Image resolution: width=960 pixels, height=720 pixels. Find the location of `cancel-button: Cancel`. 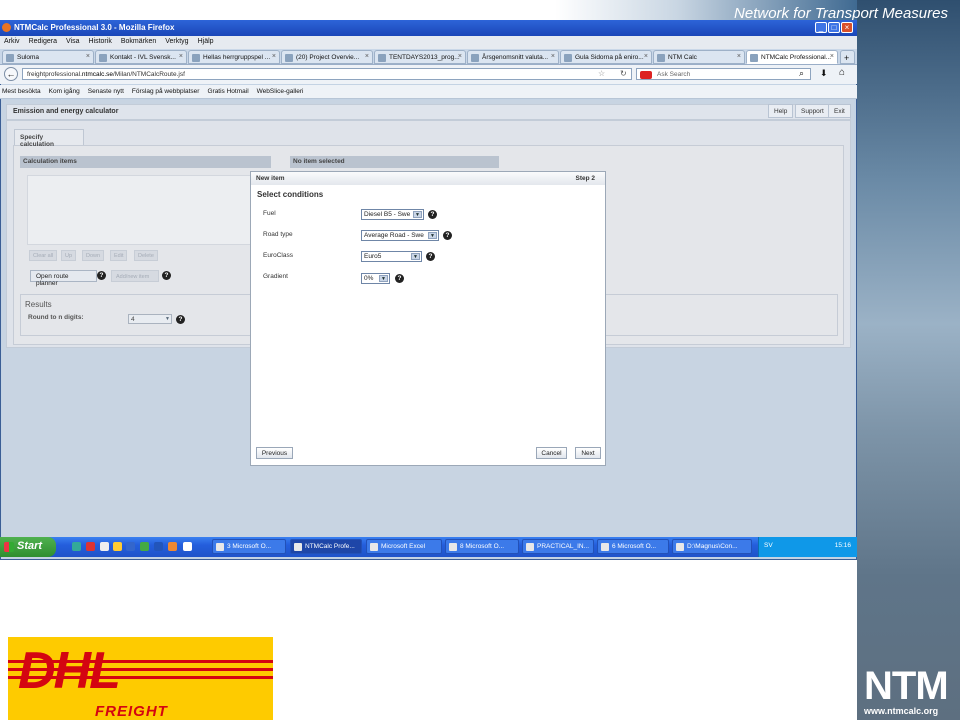

cancel-button: Cancel is located at coordinates (551, 453).